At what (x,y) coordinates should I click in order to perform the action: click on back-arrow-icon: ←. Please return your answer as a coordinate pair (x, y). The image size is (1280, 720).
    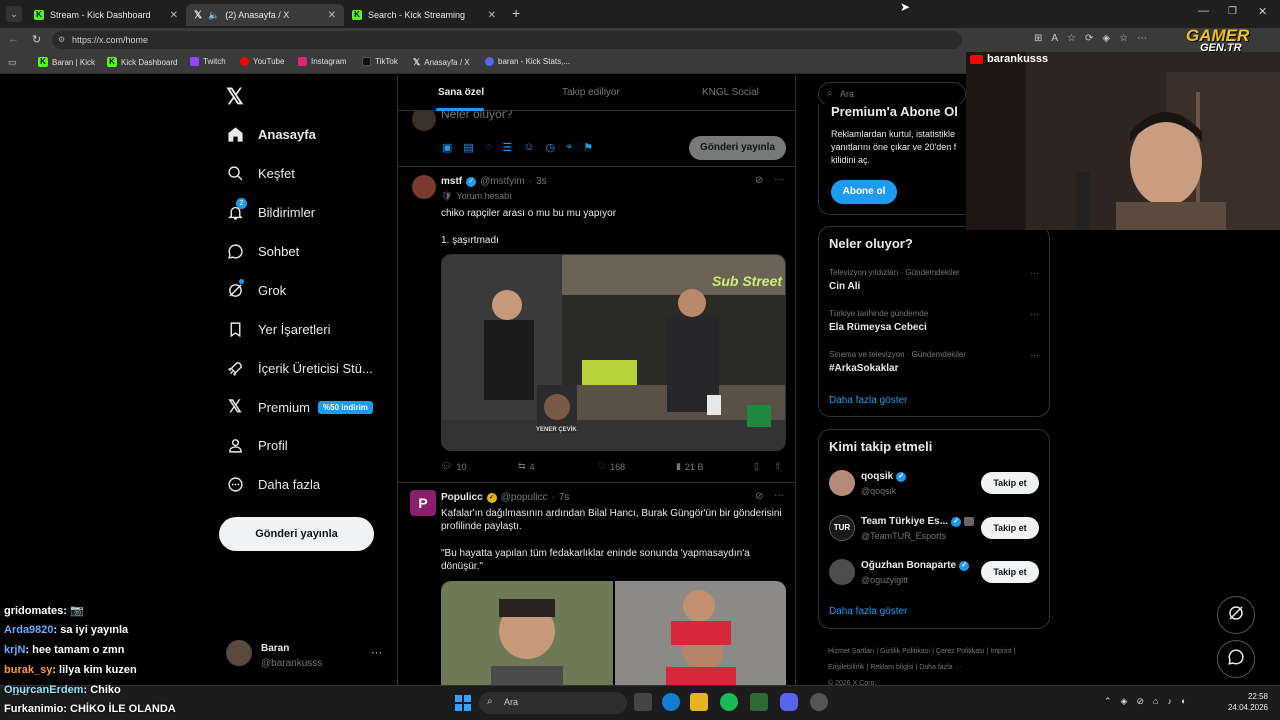
    Looking at the image, I should click on (13, 39).